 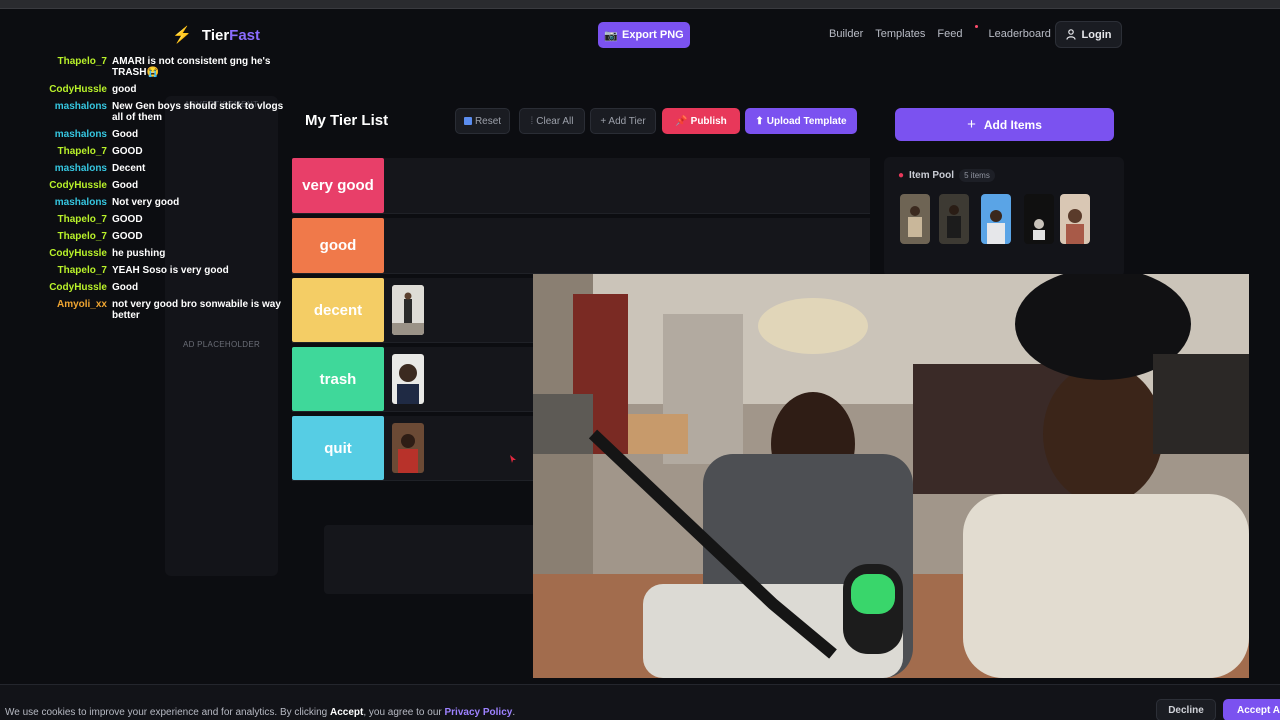 I want to click on chat-message-text: AMARI is not consistent gng he's TRASH😭, so click(x=191, y=67).